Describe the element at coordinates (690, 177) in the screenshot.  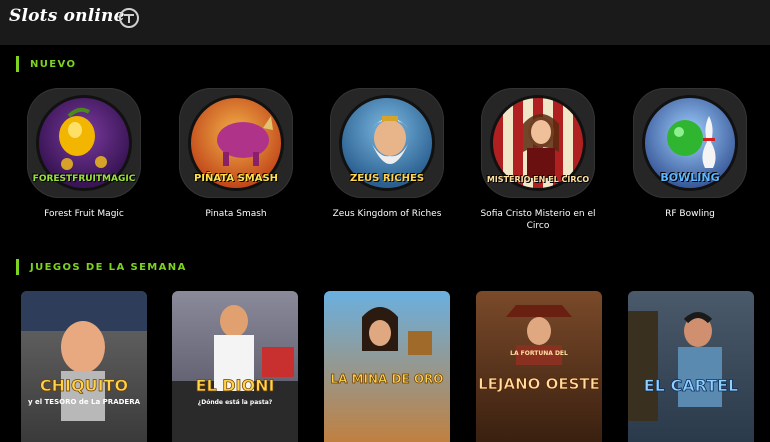
I see `game-logo-text: BOWLING` at that location.